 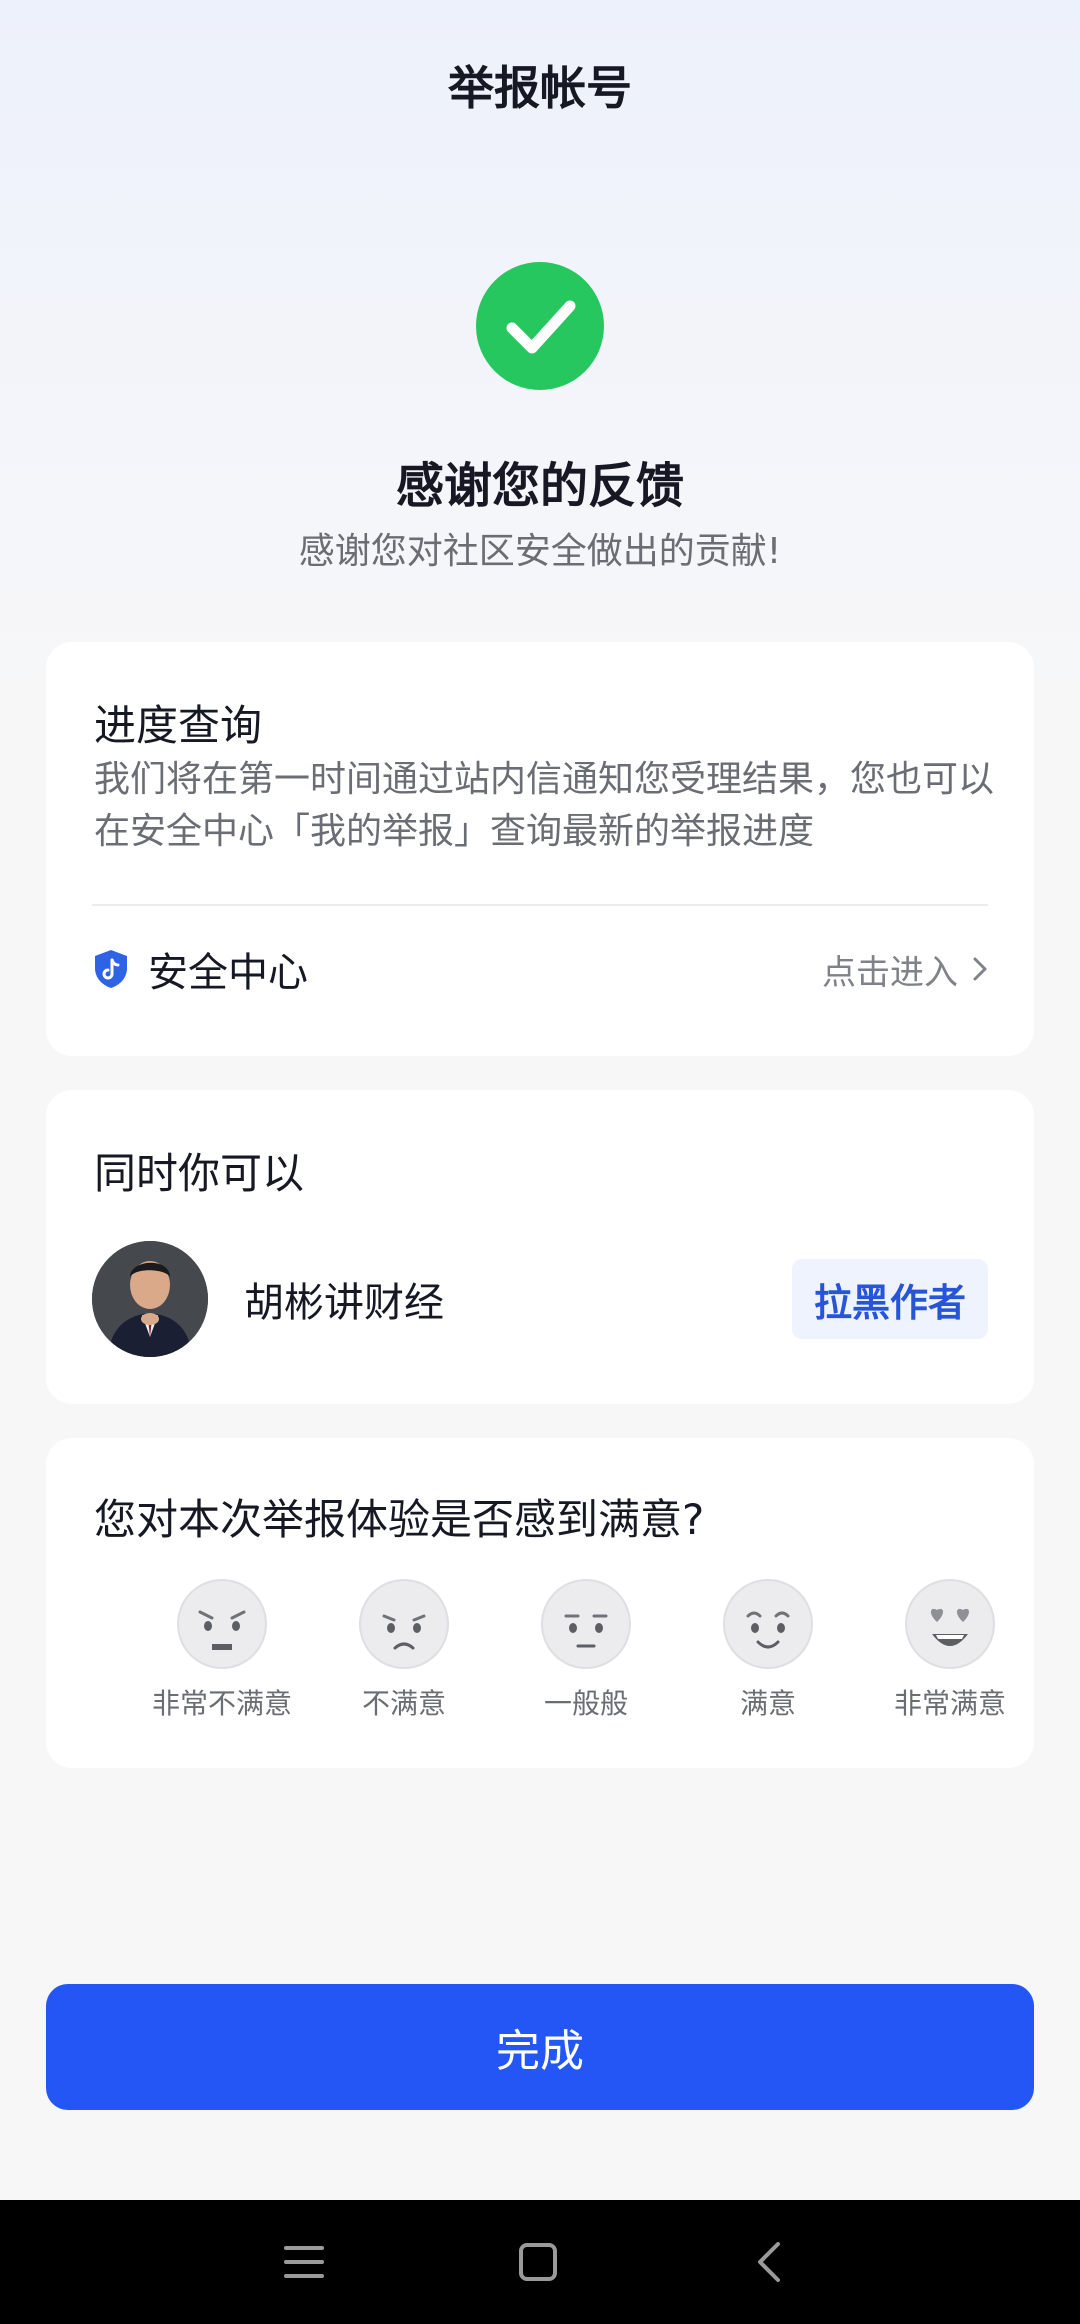 What do you see at coordinates (540, 551) in the screenshot?
I see `feedback-subtitle: 感谢您对社区安全做出的贡献!` at bounding box center [540, 551].